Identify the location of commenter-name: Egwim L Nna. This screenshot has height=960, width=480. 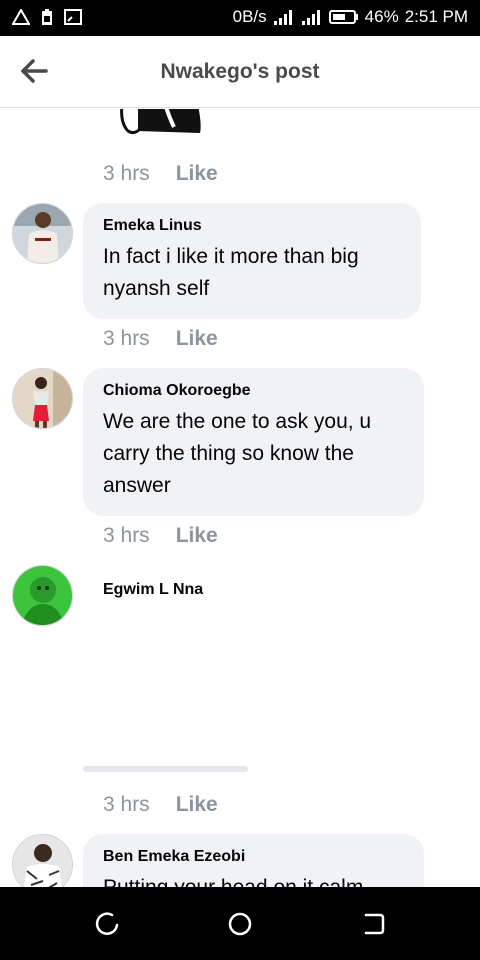
(153, 590).